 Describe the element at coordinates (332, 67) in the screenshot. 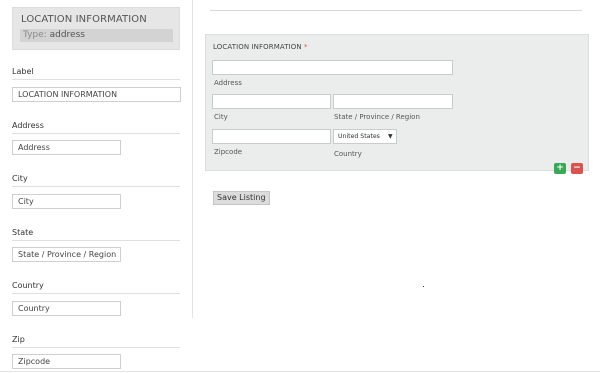

I see `address-input` at that location.